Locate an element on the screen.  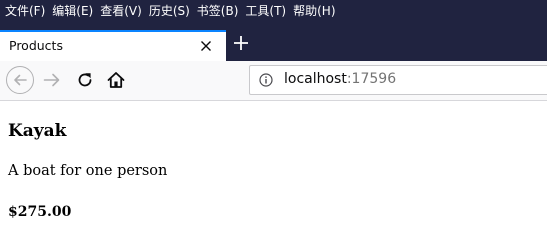
menu-bookmarks: 书签(B) is located at coordinates (214, 11).